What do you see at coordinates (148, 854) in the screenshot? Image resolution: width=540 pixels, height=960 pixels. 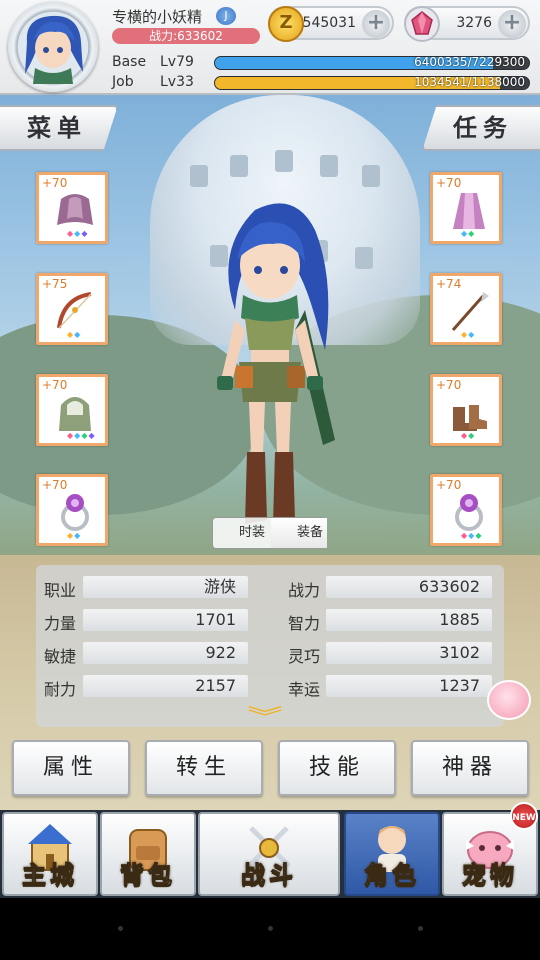 I see `nav-item-backpack: 背包` at bounding box center [148, 854].